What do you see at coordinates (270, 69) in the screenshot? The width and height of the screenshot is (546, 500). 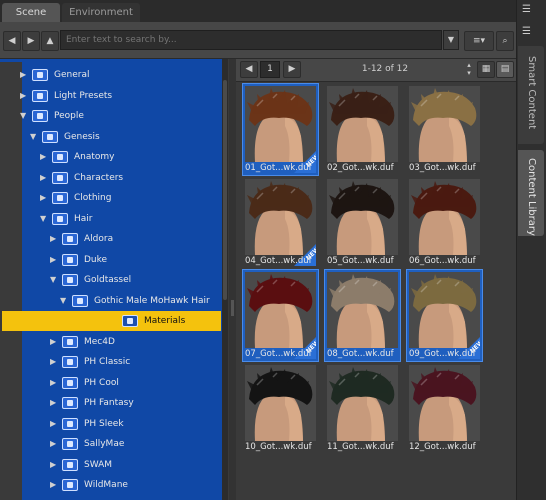 I see `page-number-field: 1` at bounding box center [270, 69].